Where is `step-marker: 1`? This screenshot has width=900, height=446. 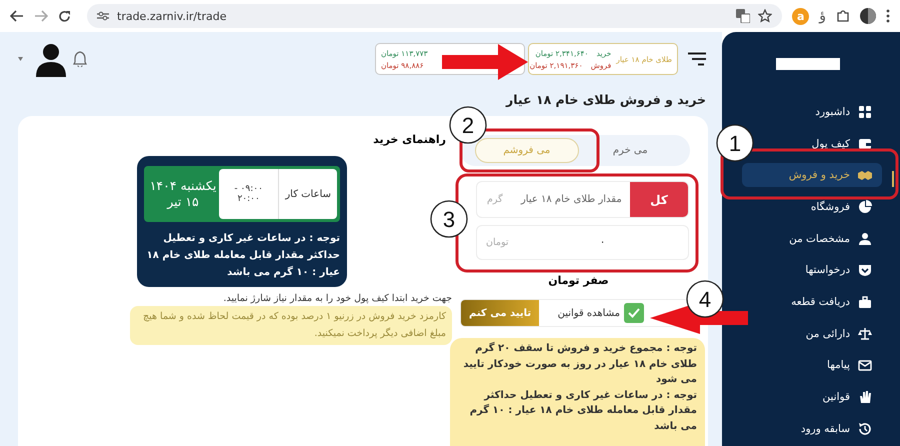
step-marker: 1 is located at coordinates (735, 143).